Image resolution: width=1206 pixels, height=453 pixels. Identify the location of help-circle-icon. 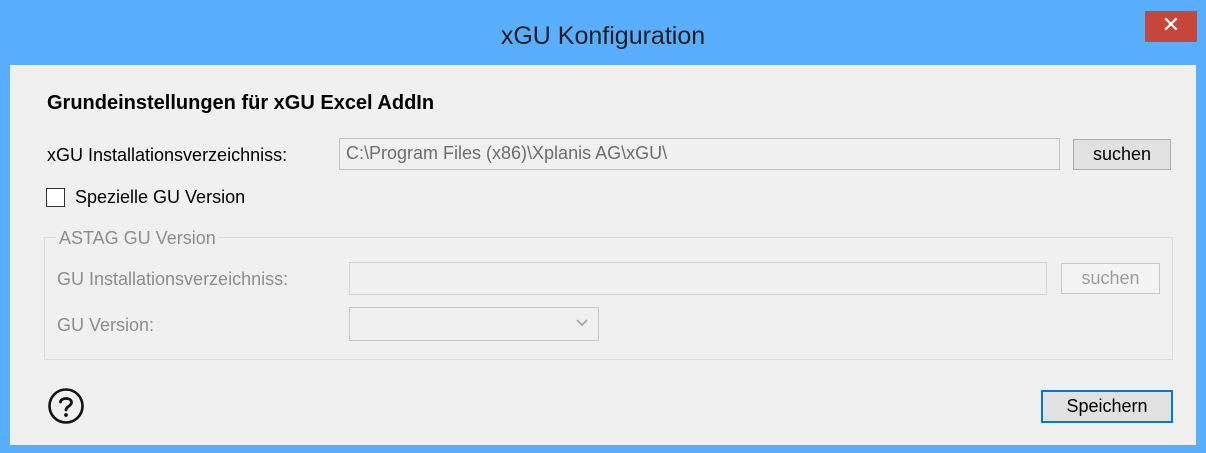
(66, 406).